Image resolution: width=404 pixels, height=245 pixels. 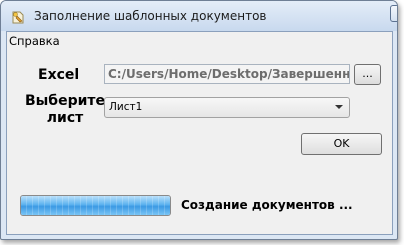 What do you see at coordinates (150, 16) in the screenshot?
I see `window-title: Заполнение шаблонных документов` at bounding box center [150, 16].